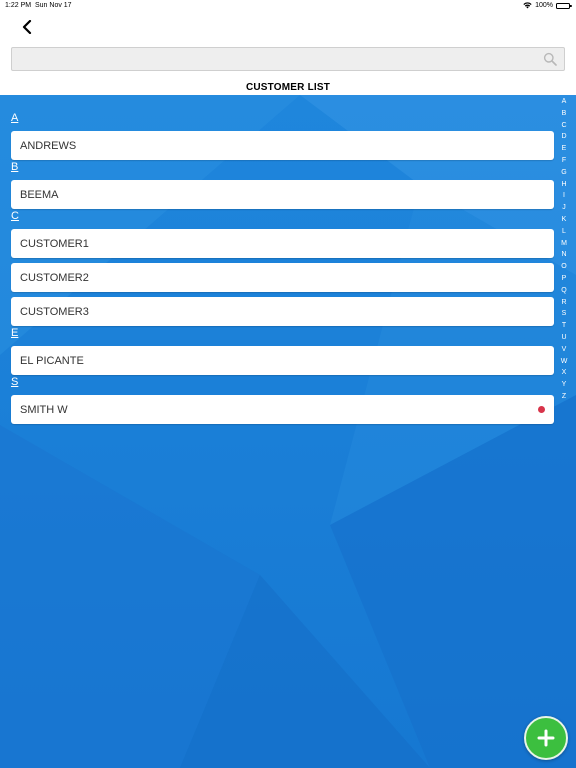  What do you see at coordinates (564, 384) in the screenshot?
I see `alpha-index-y: Y` at bounding box center [564, 384].